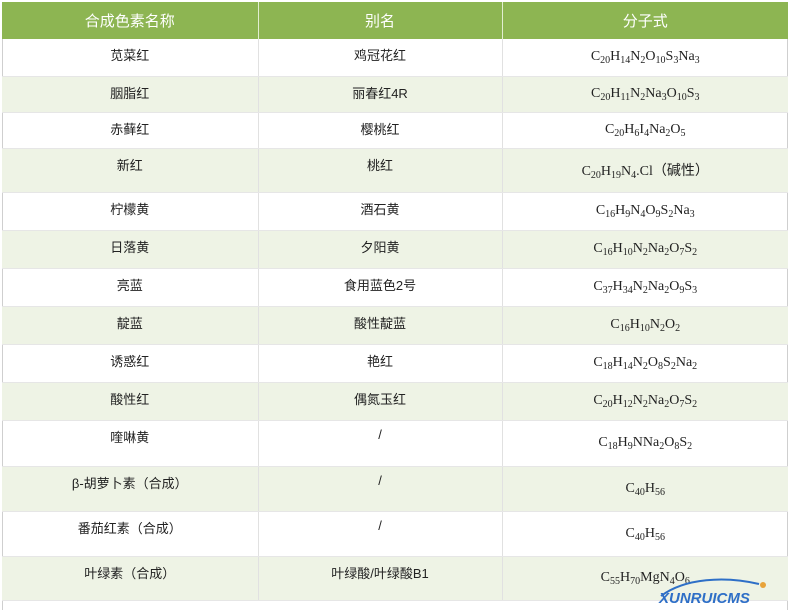 The image size is (791, 613). What do you see at coordinates (645, 363) in the screenshot?
I see `formula-cell: C18H14N2O8S2Na2` at bounding box center [645, 363].